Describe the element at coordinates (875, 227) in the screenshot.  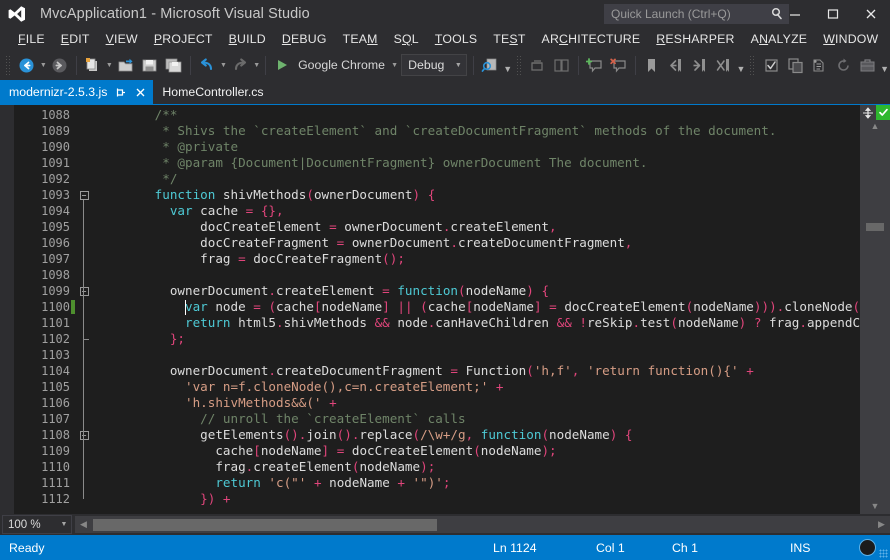
I see `vertical-scroll-thumb` at that location.